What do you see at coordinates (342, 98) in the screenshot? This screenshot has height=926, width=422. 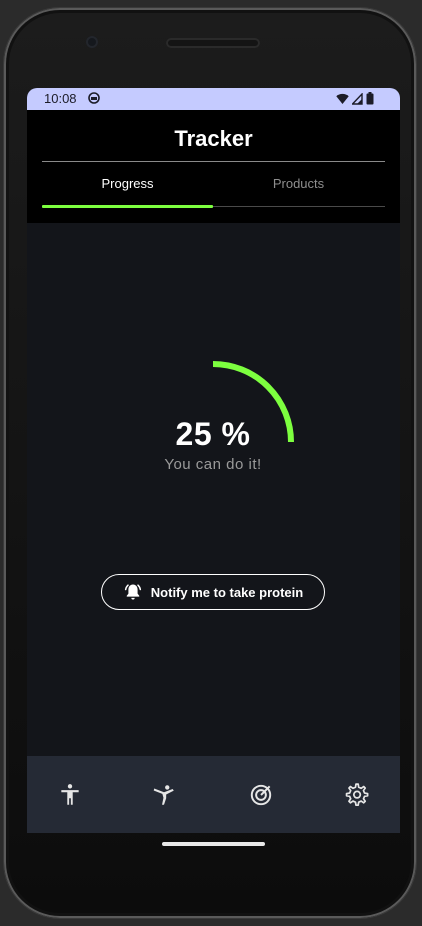 I see `wifi-icon` at bounding box center [342, 98].